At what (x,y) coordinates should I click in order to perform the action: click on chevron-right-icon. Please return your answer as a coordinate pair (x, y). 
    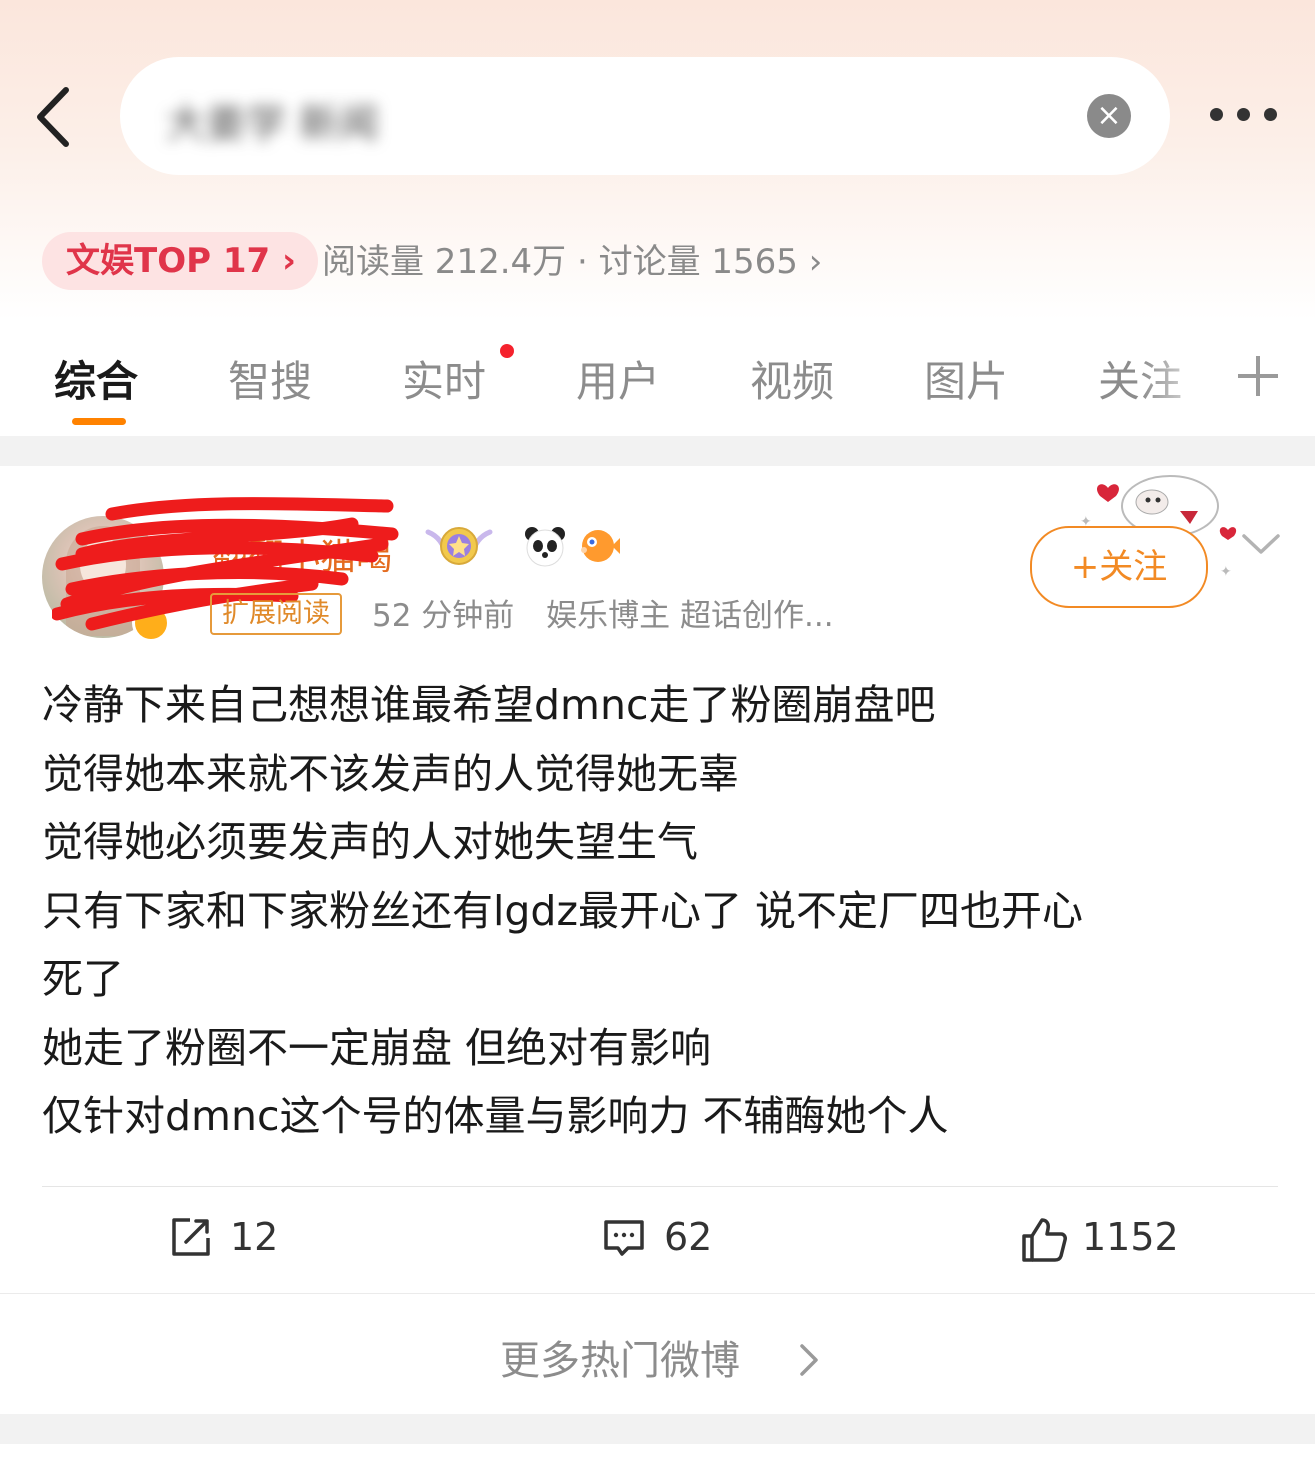
    Looking at the image, I should click on (809, 1360).